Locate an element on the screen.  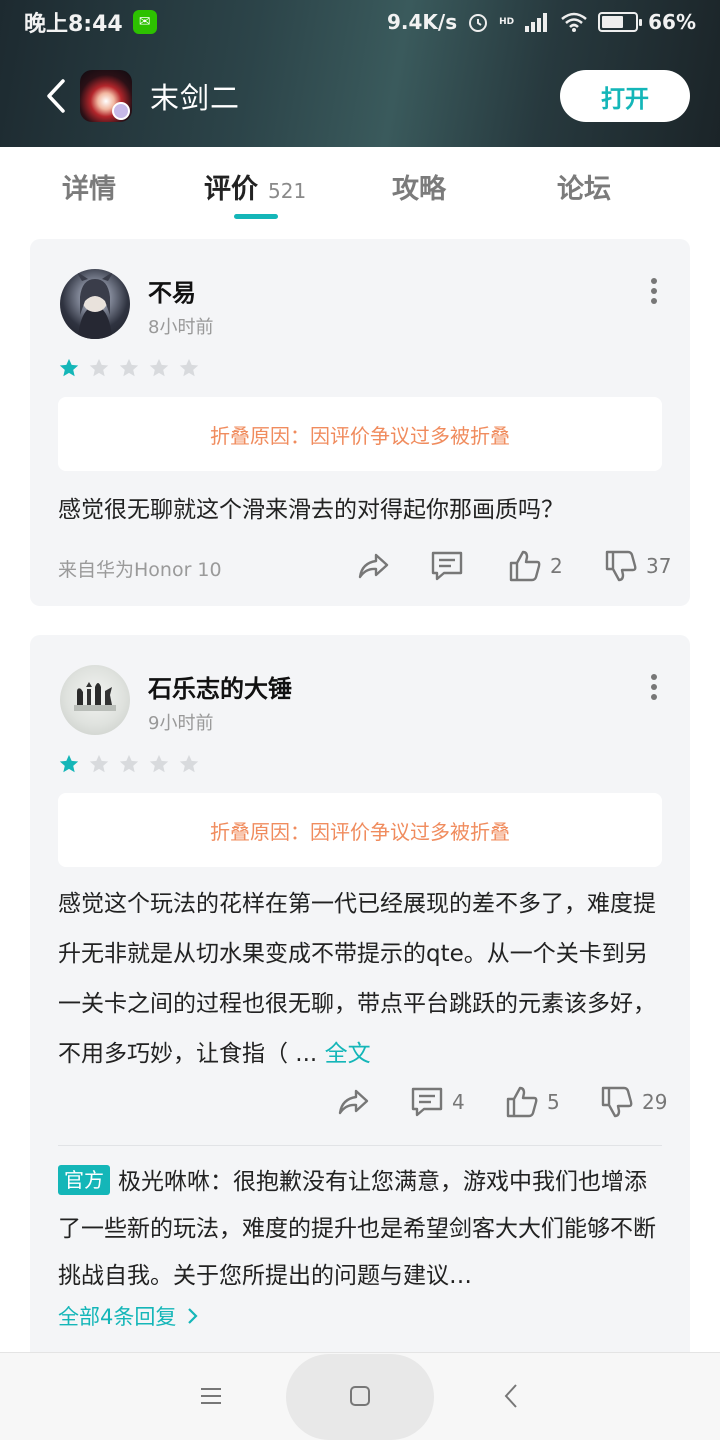
chevron-right-icon is located at coordinates (193, 1316).